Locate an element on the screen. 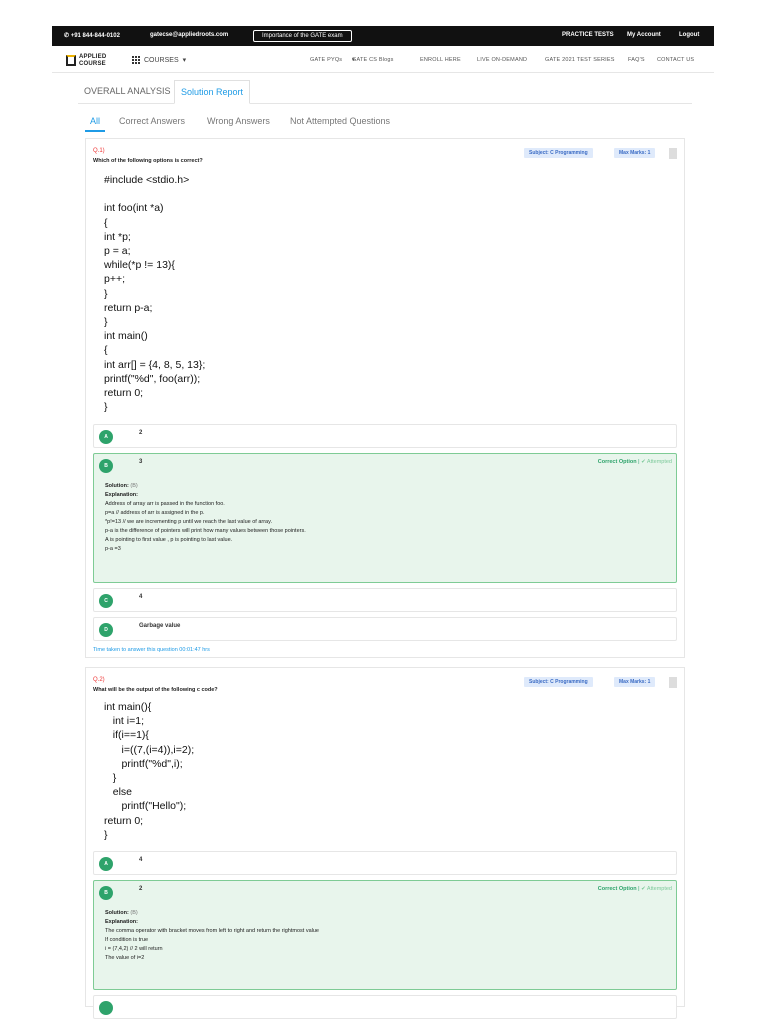  nav-contact-us: CONTACT US is located at coordinates (675, 60).